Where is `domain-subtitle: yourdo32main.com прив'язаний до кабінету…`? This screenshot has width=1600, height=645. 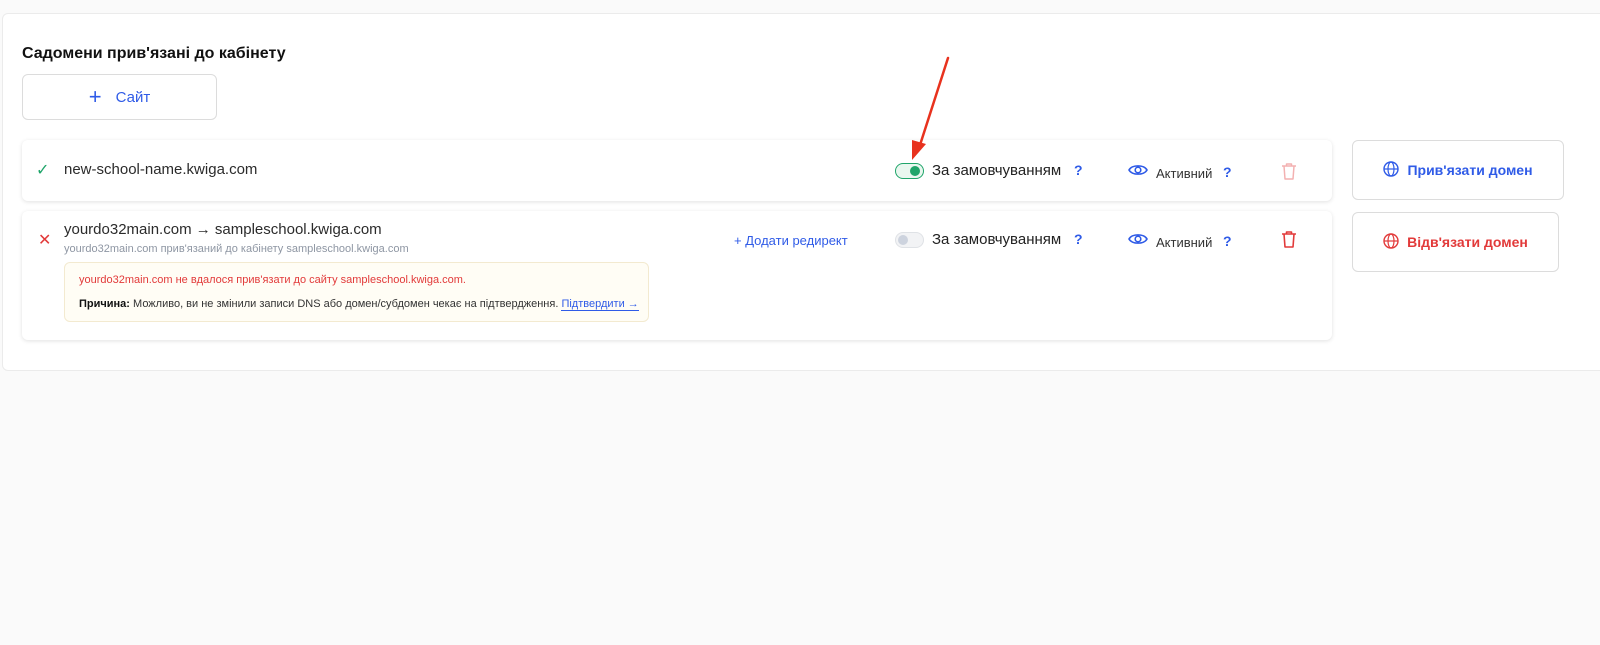 domain-subtitle: yourdo32main.com прив'язаний до кабінету… is located at coordinates (236, 249).